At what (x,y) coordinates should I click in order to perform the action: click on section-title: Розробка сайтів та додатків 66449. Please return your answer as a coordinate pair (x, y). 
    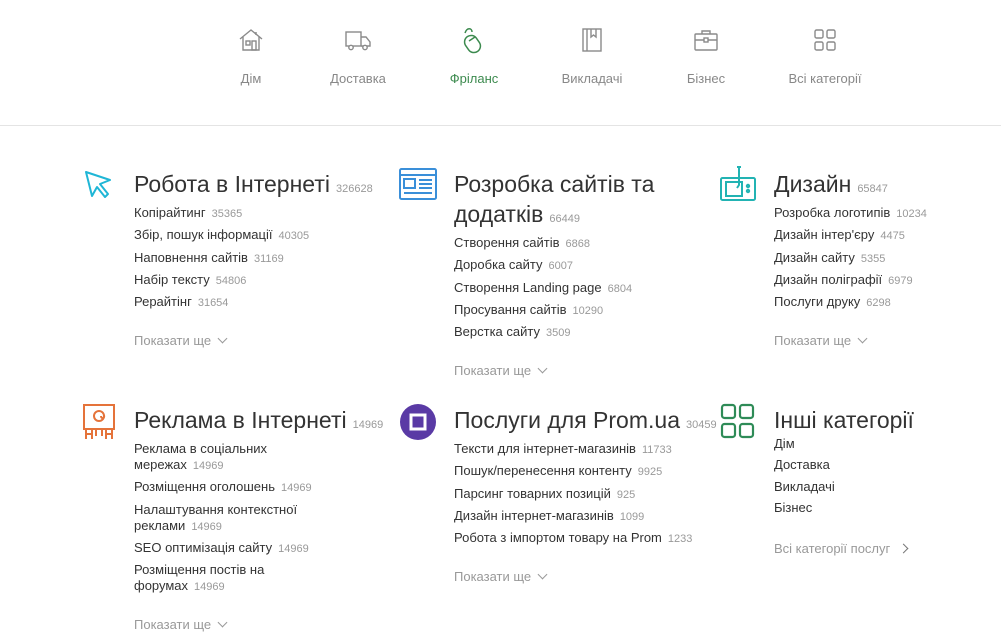
    Looking at the image, I should click on (594, 201).